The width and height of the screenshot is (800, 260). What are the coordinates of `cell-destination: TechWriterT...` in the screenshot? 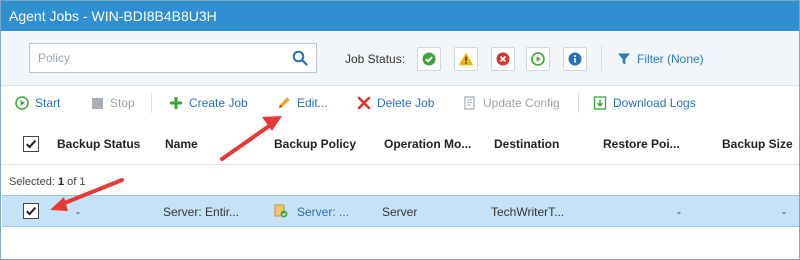 It's located at (528, 212).